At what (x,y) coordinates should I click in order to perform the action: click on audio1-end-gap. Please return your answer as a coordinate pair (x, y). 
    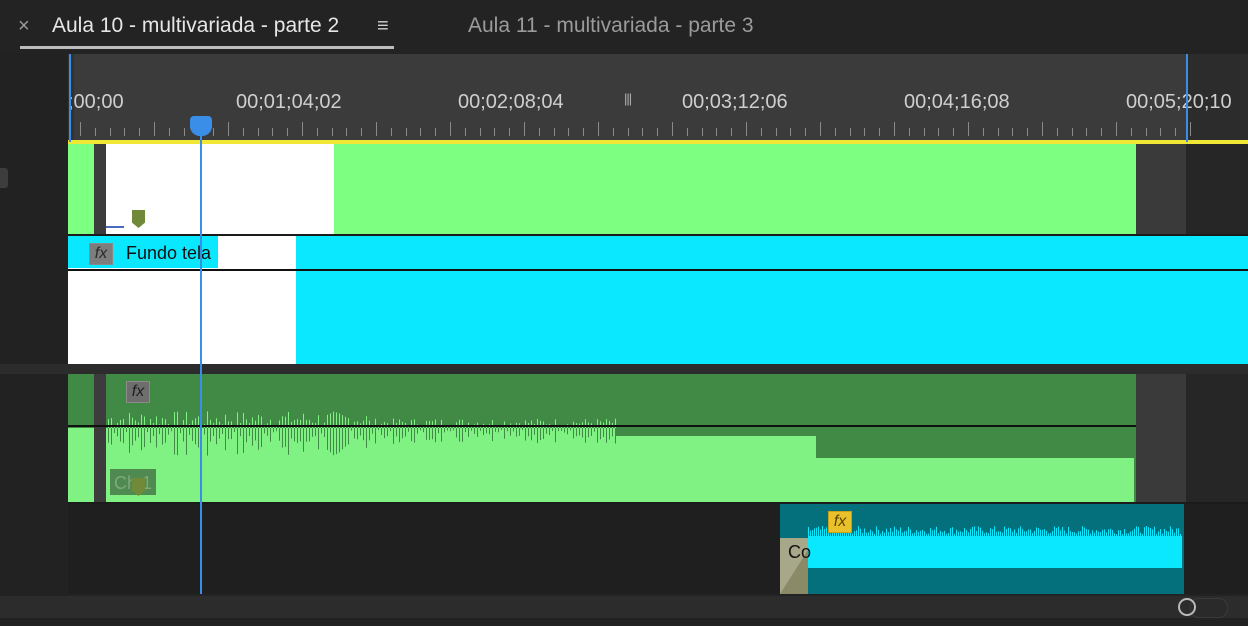
    Looking at the image, I should click on (1161, 438).